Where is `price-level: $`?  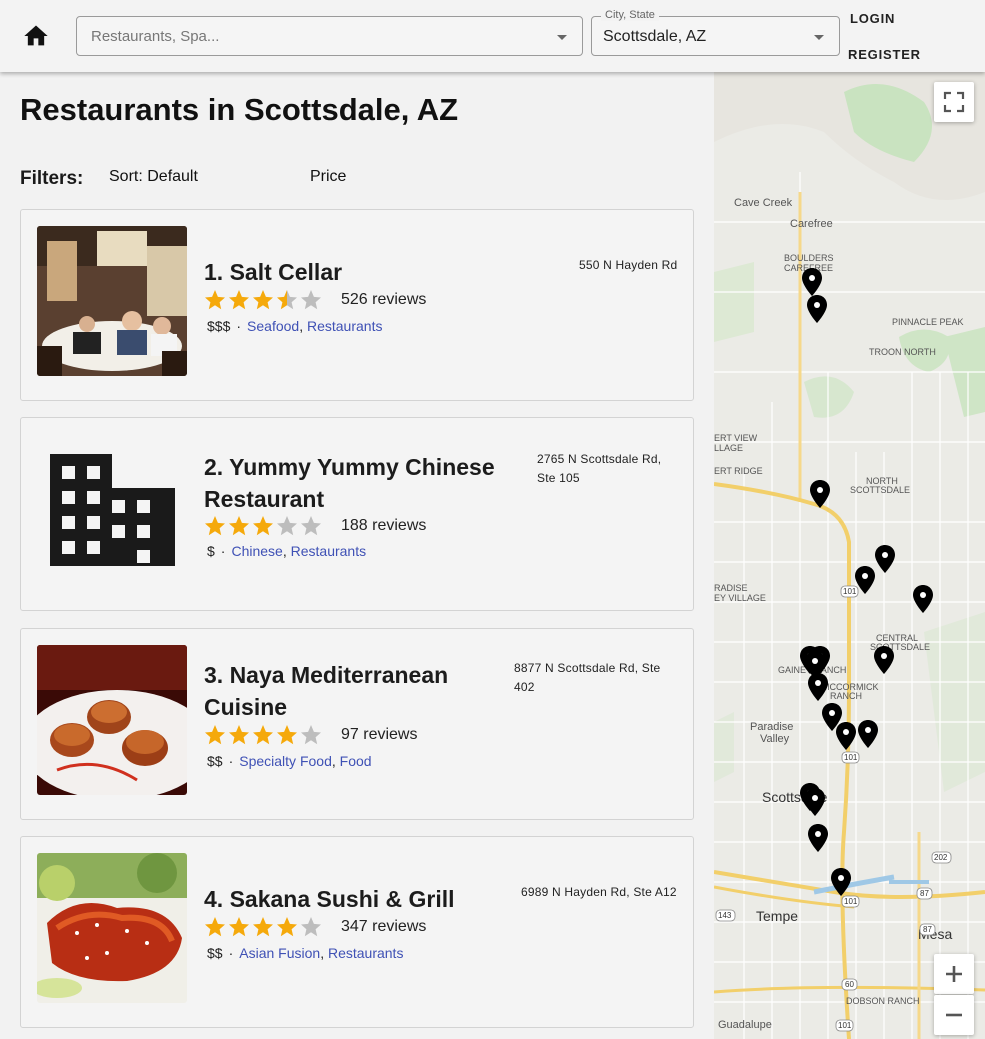
price-level: $ is located at coordinates (211, 551).